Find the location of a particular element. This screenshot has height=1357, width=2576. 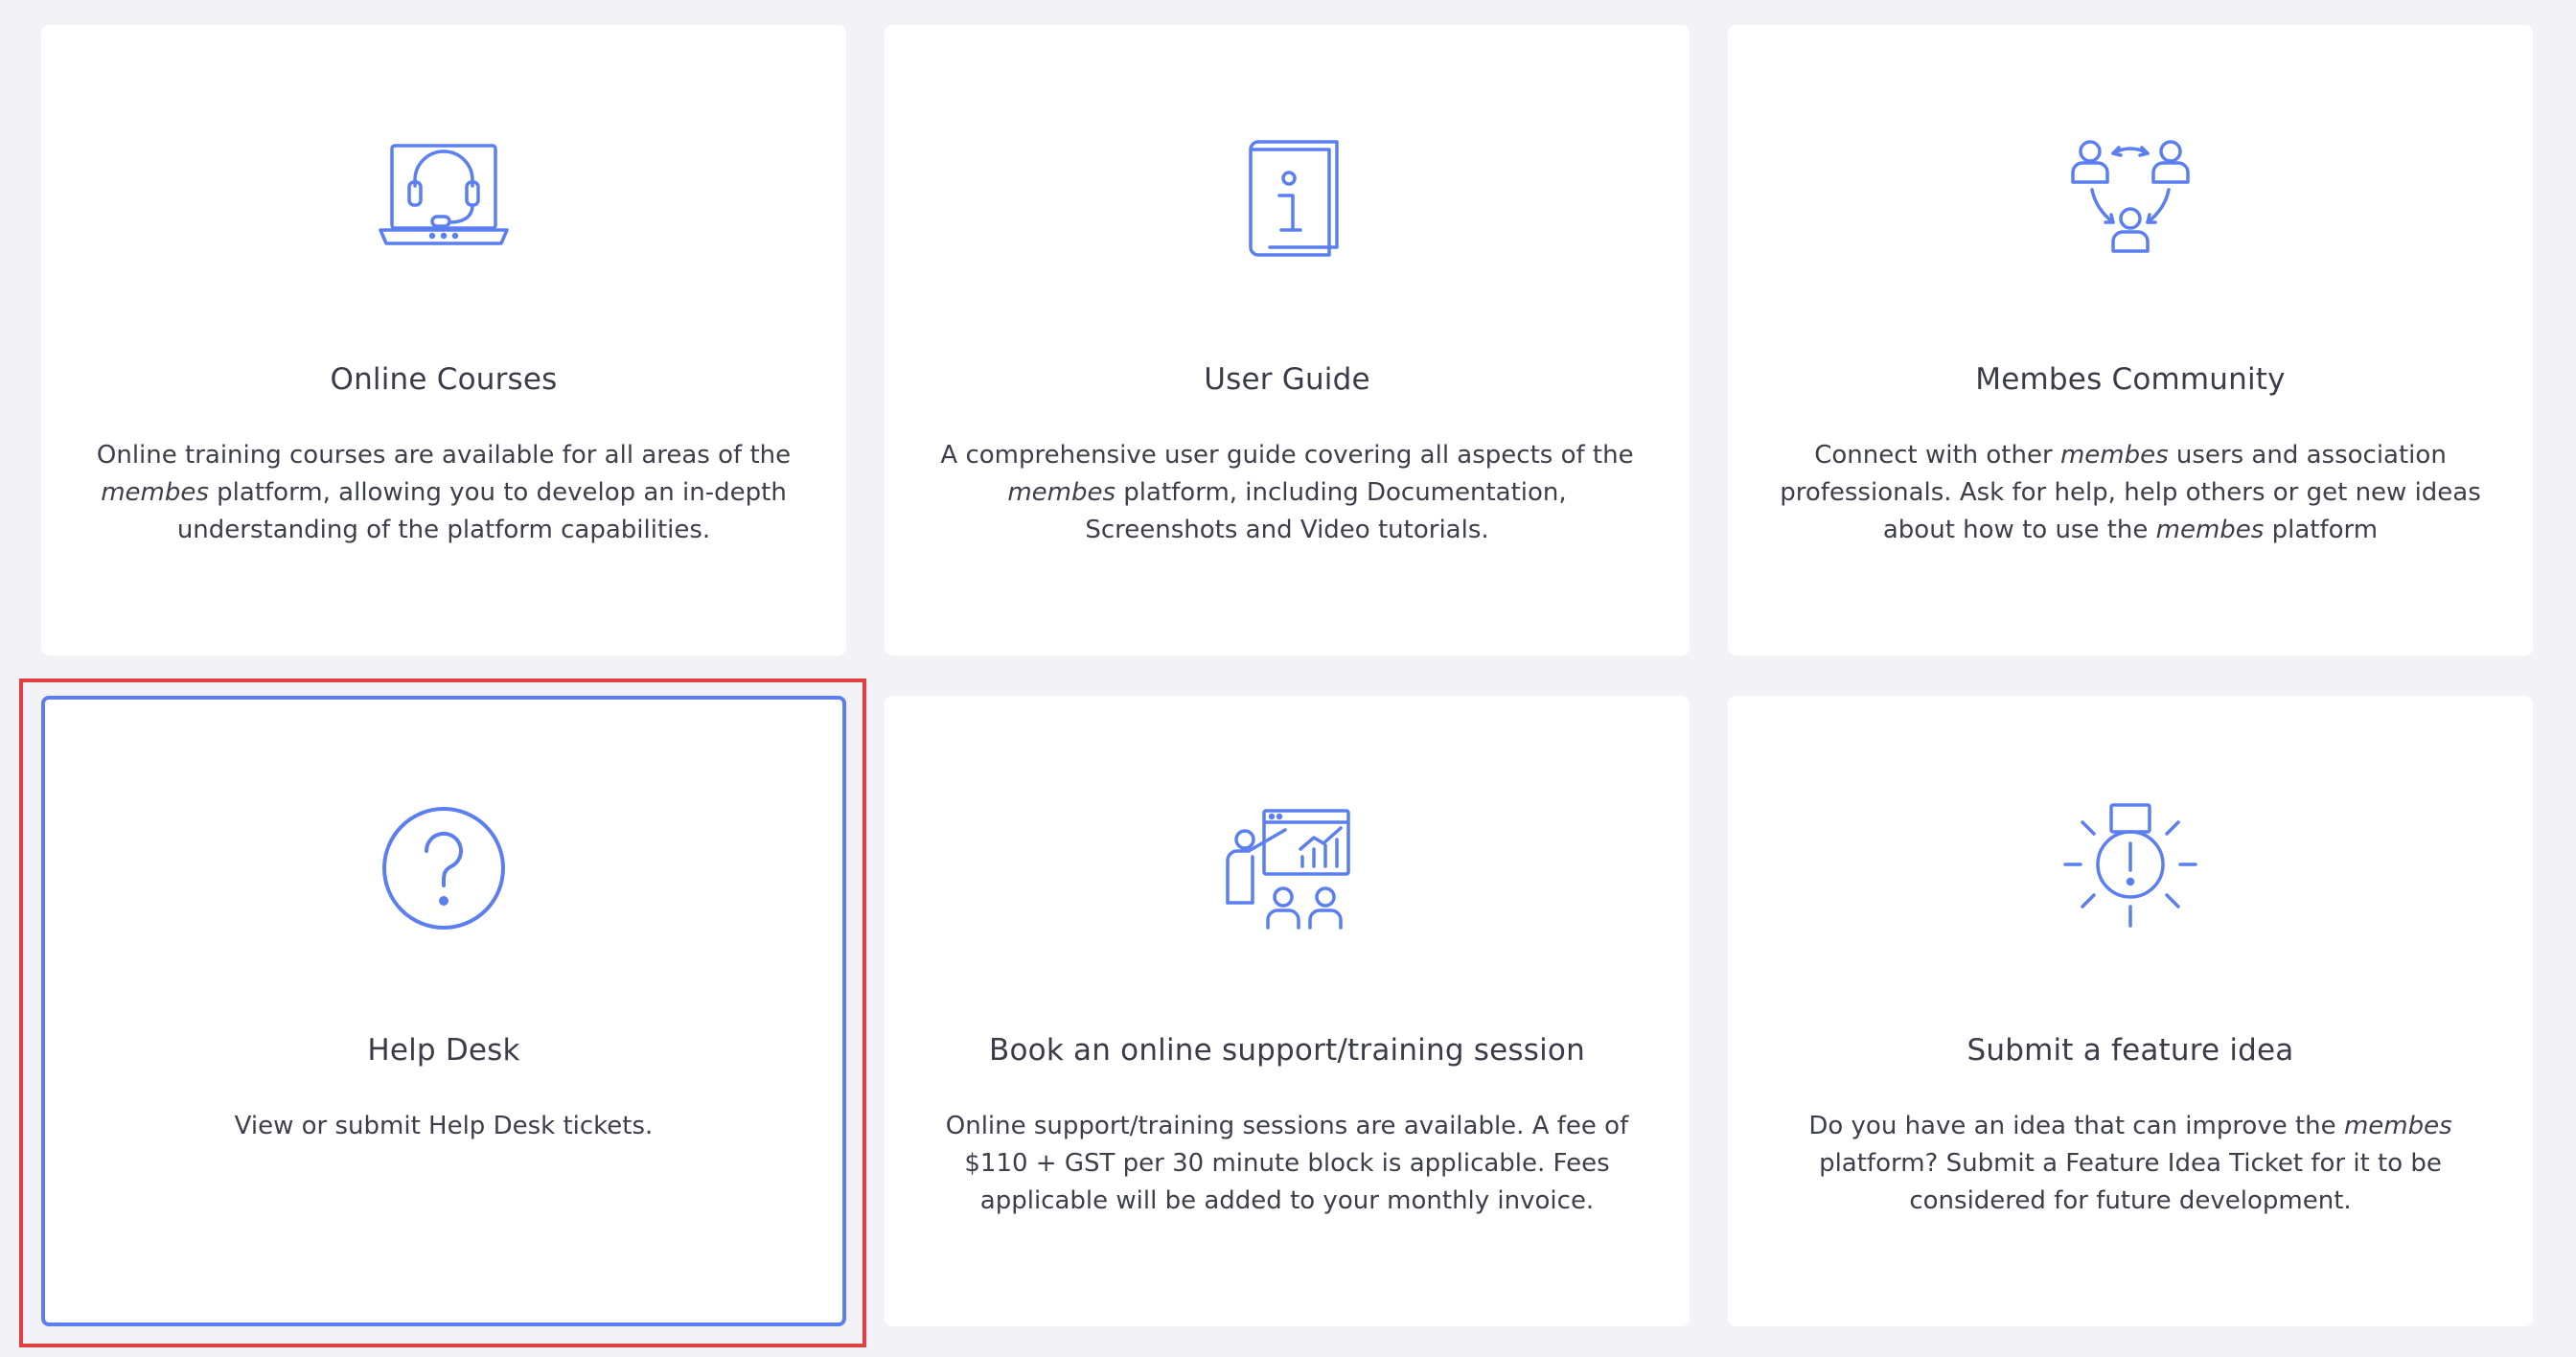

community-network-icon is located at coordinates (2130, 197).